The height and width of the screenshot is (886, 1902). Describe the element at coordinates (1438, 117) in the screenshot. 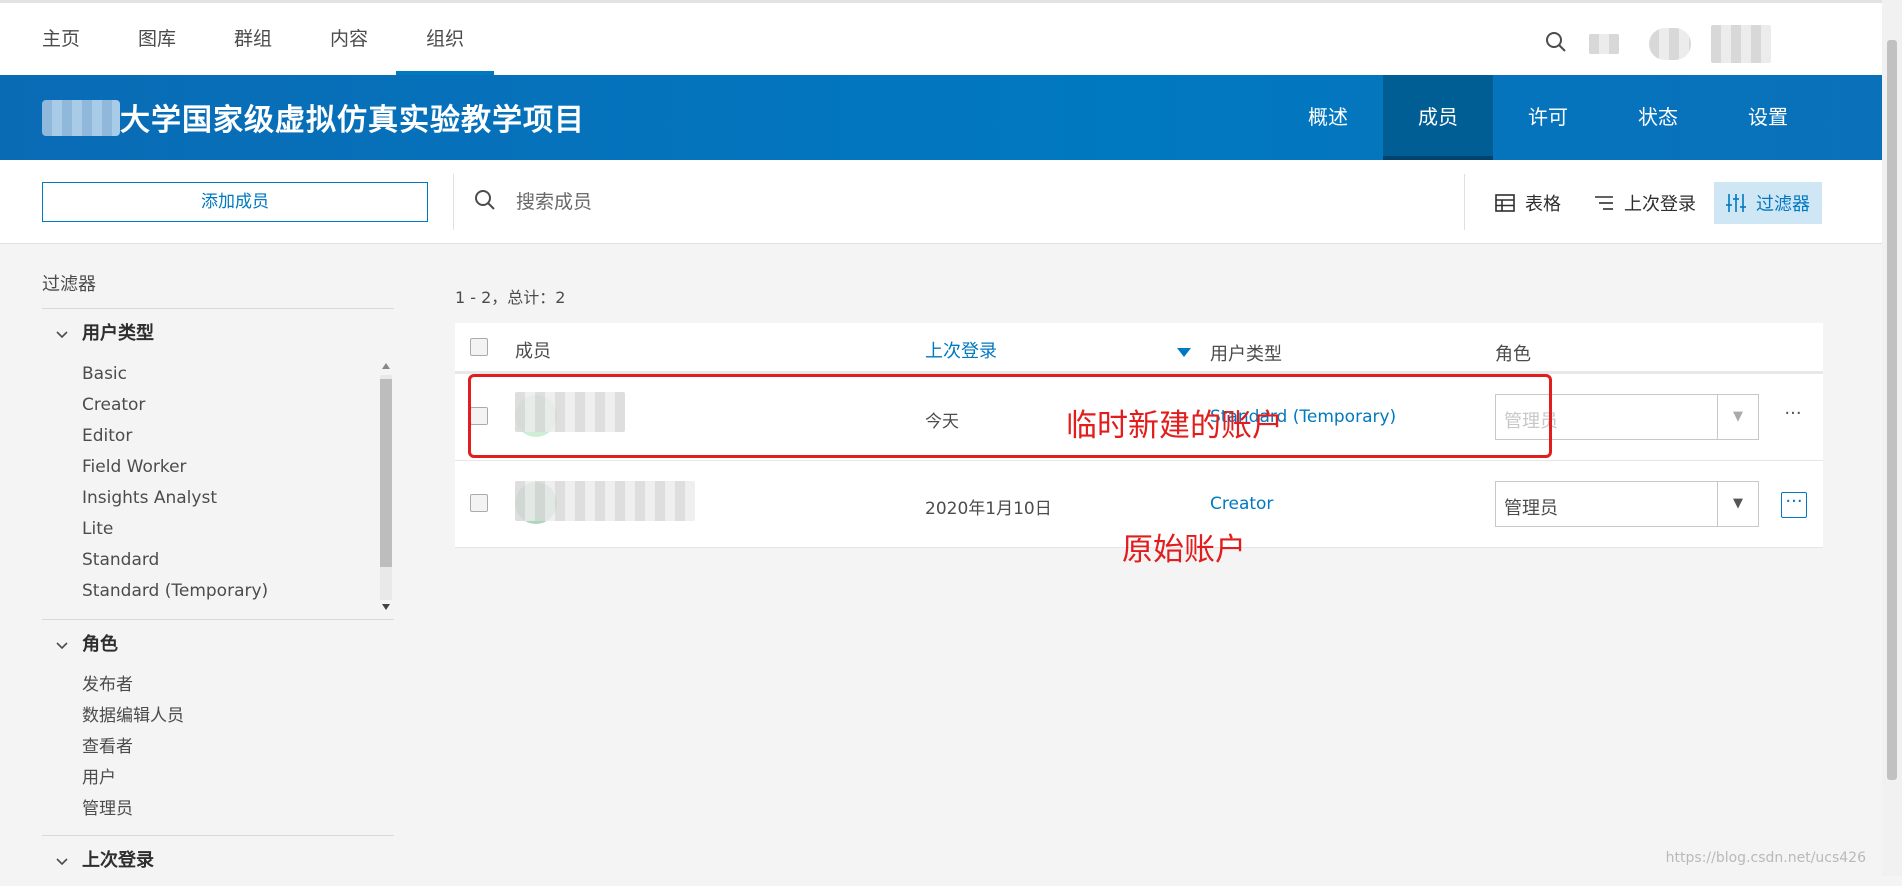

I see `tab-members: 成员` at that location.